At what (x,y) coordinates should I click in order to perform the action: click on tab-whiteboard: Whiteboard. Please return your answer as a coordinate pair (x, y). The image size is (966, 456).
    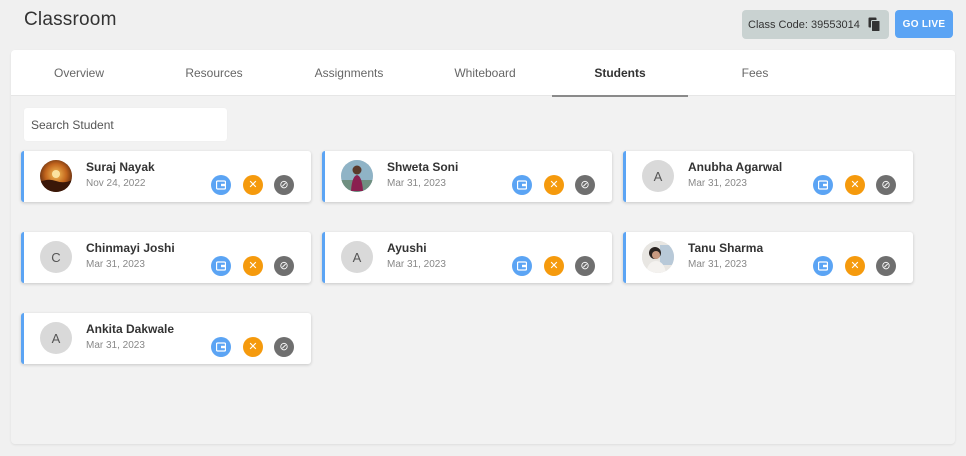
    Looking at the image, I should click on (485, 73).